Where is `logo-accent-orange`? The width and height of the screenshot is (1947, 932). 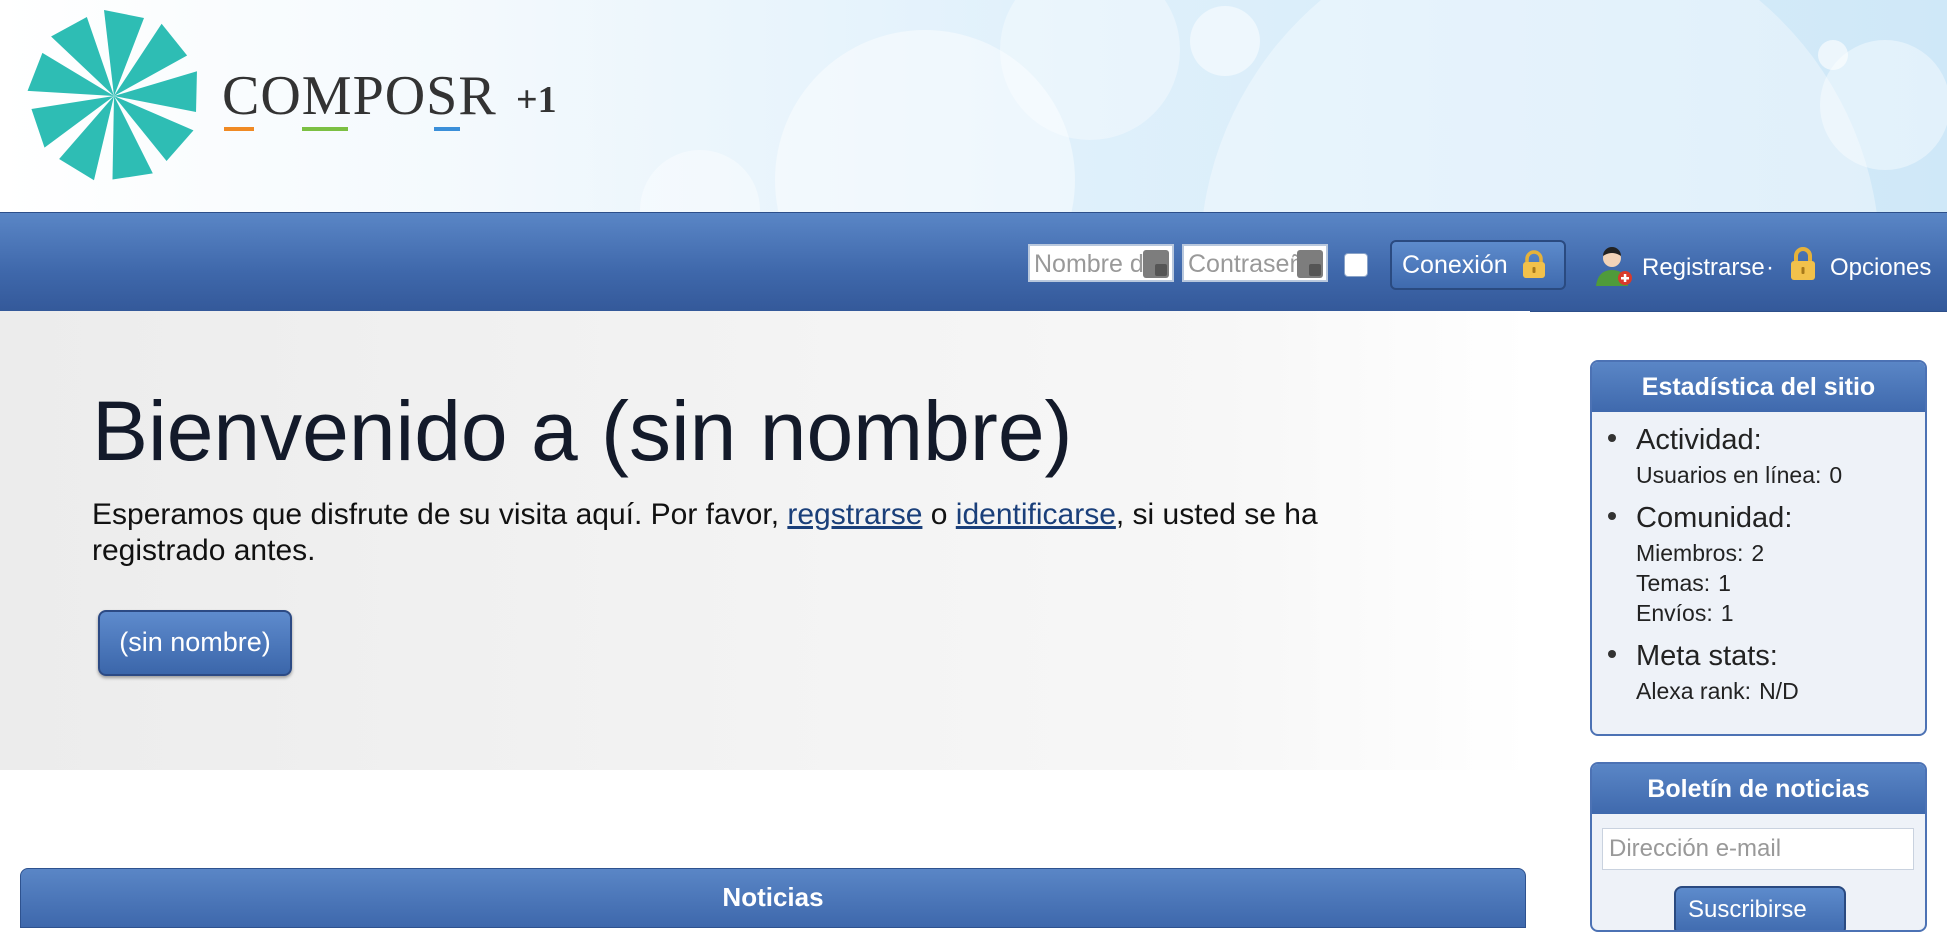
logo-accent-orange is located at coordinates (239, 129).